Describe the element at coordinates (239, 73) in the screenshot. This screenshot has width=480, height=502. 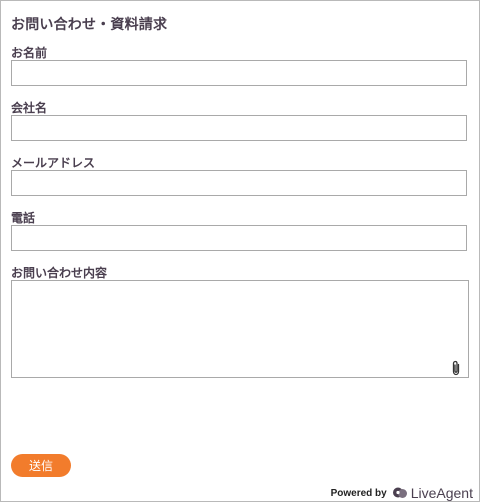
I see `name-input` at that location.